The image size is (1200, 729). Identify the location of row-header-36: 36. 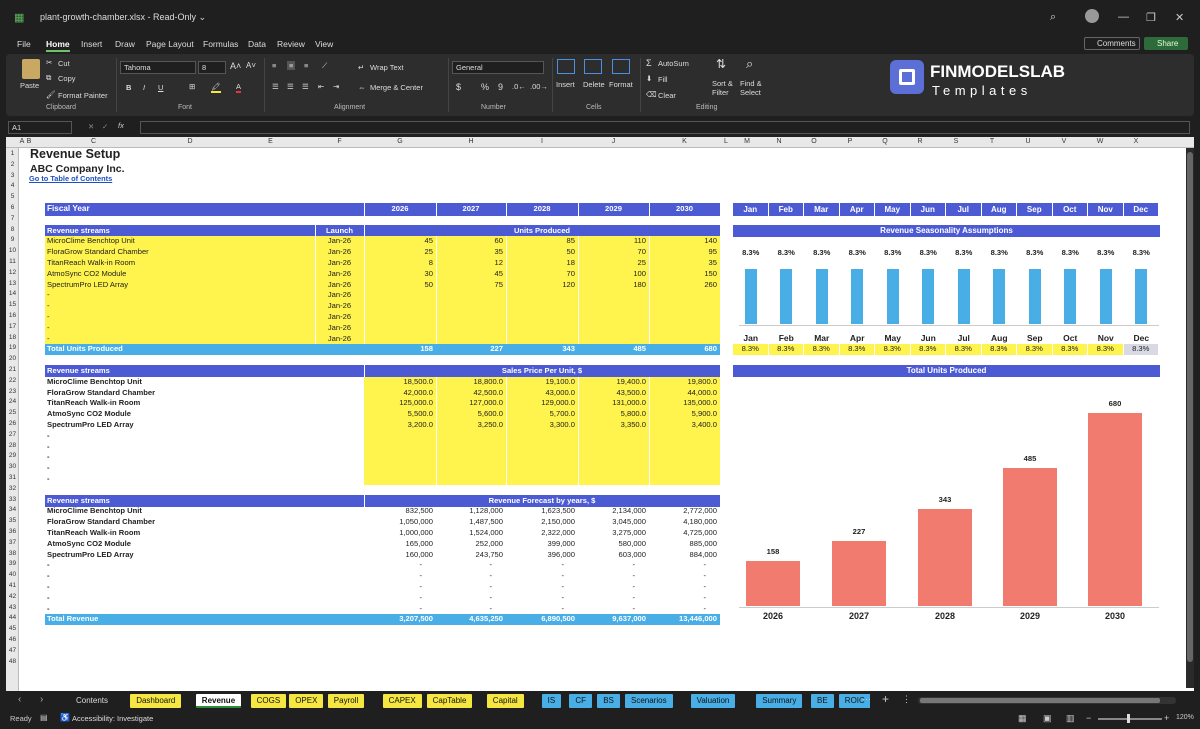
(12, 532).